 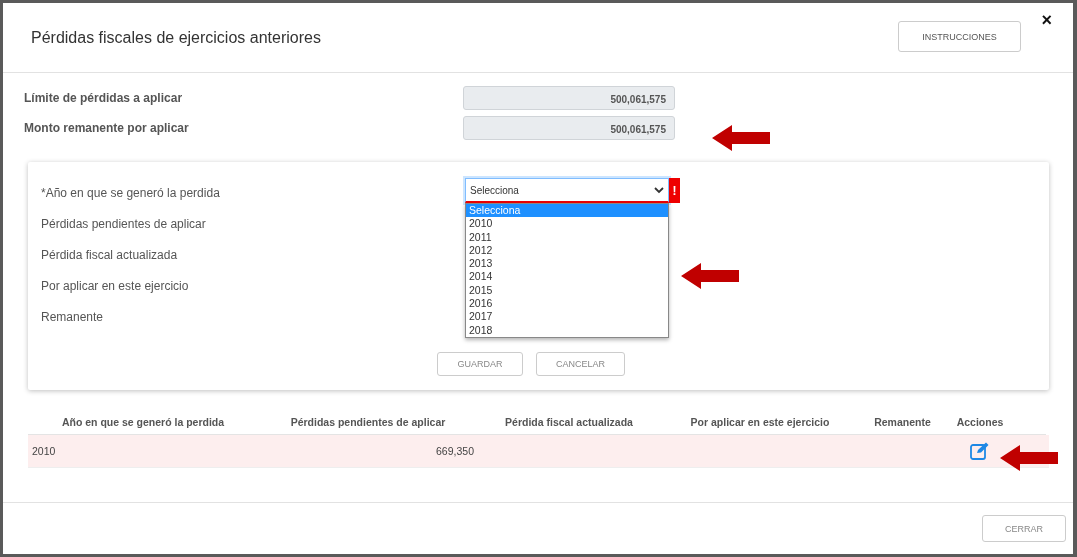 I want to click on year-select: Selecciona, so click(x=567, y=190).